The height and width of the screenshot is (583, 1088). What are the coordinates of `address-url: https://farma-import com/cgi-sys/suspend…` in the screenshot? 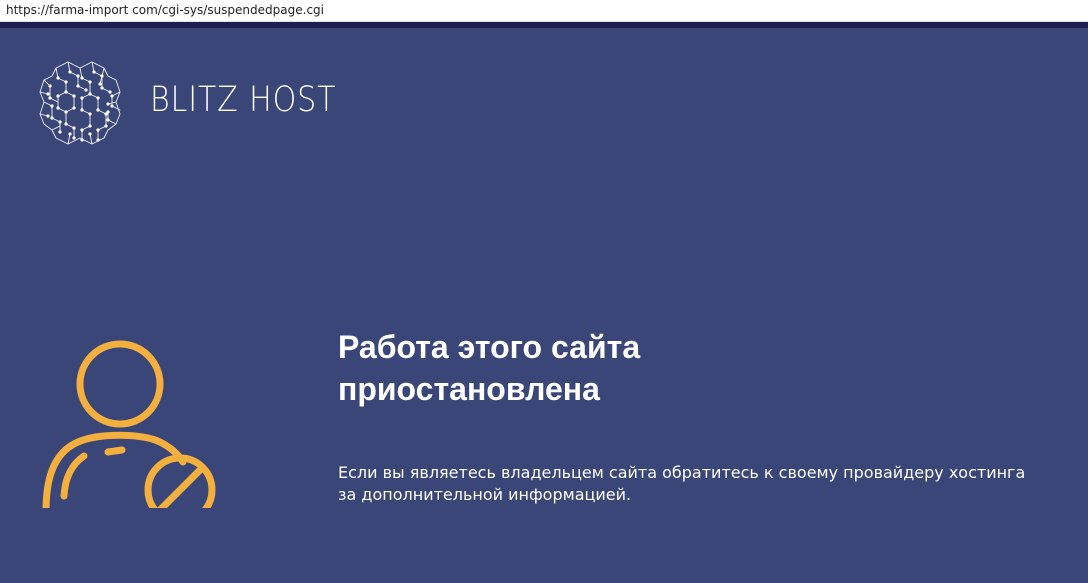 It's located at (165, 10).